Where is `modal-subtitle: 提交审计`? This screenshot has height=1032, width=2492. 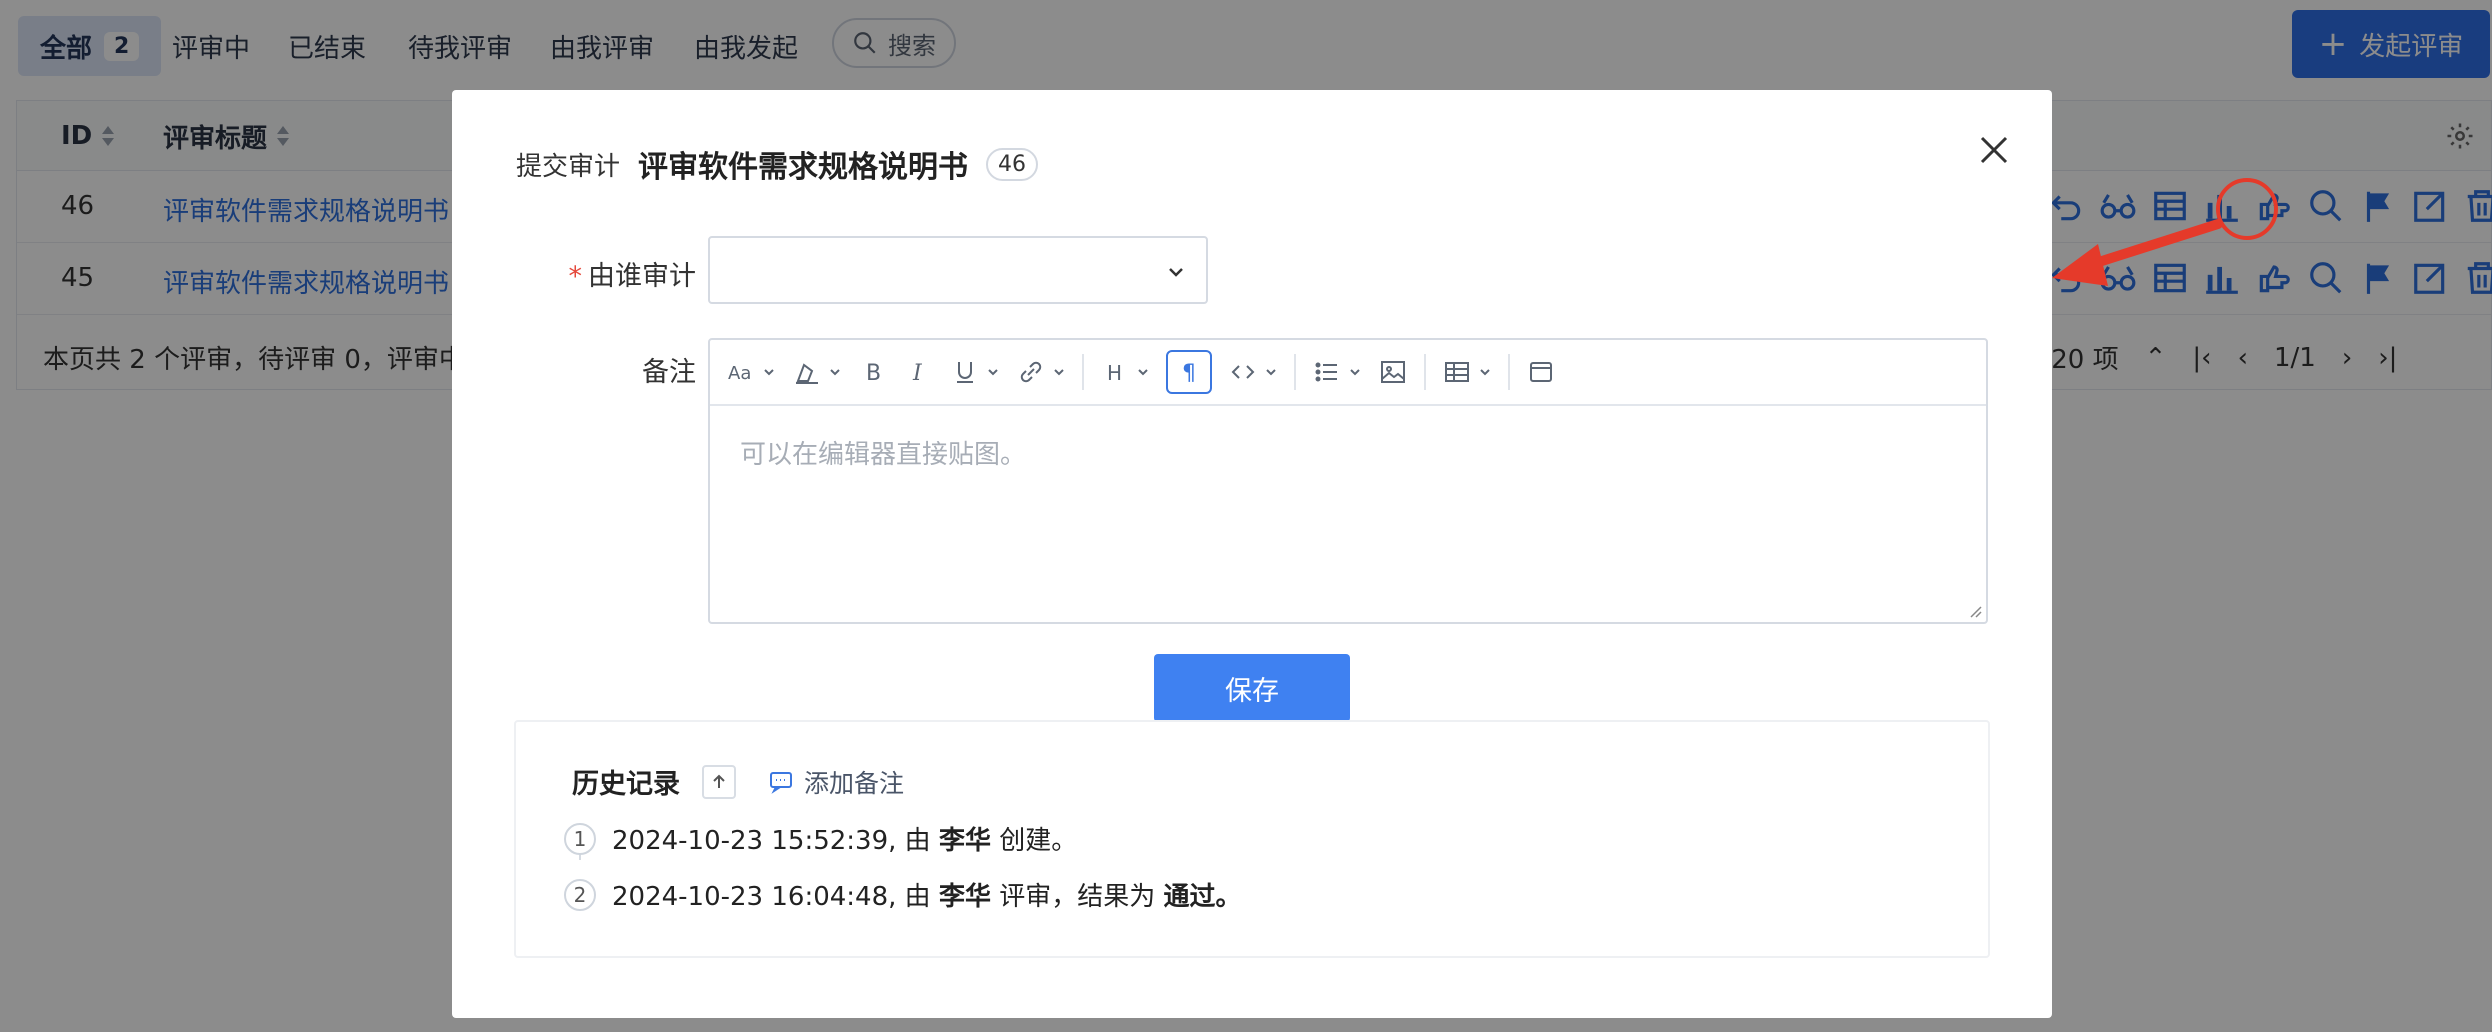 modal-subtitle: 提交审计 is located at coordinates (568, 166).